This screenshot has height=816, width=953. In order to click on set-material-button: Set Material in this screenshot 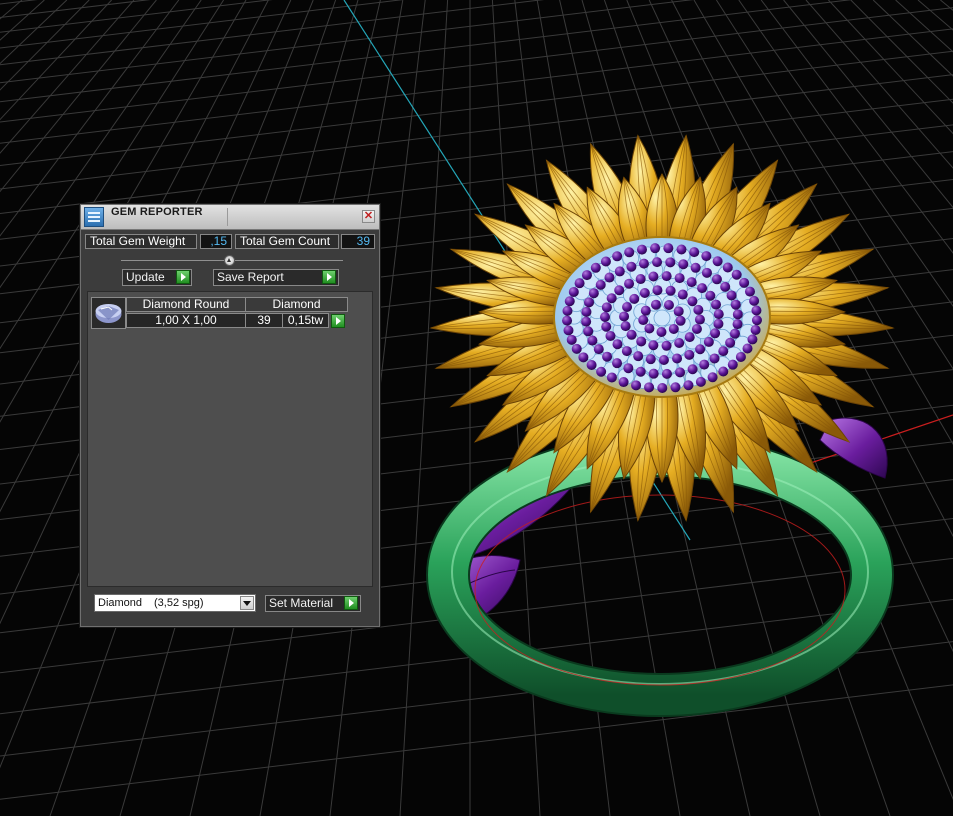, I will do `click(313, 603)`.